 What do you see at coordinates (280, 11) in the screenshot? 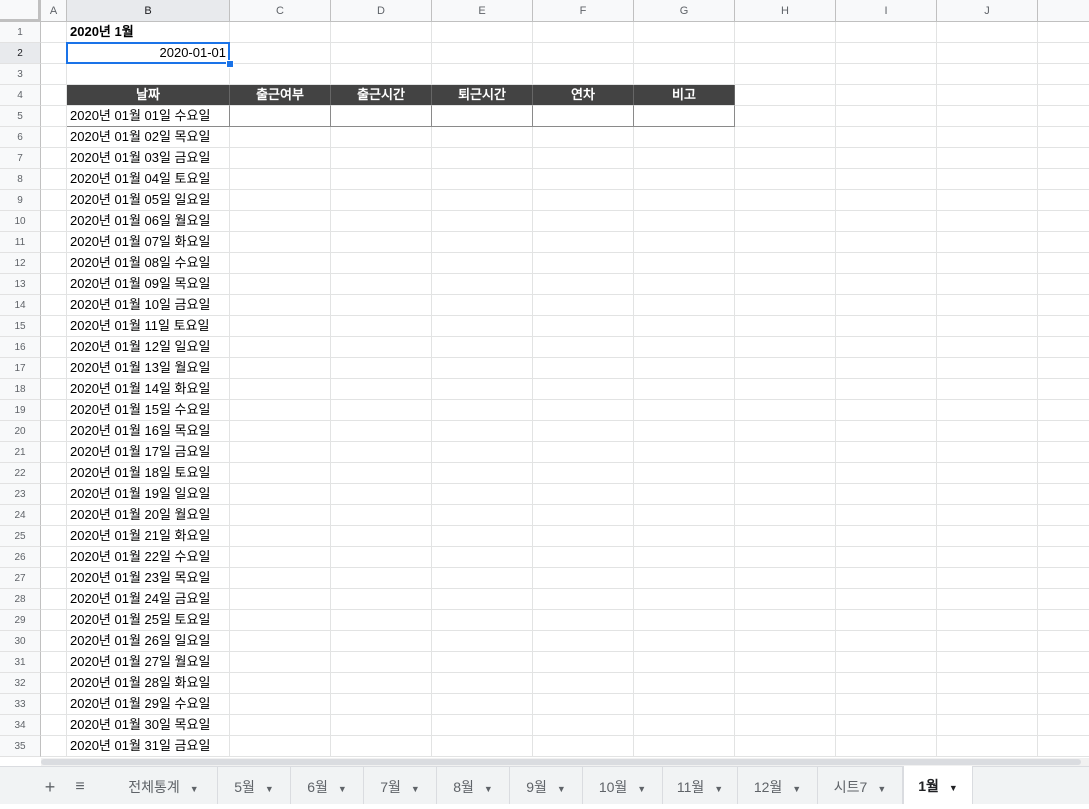
I see `column-header-c: C` at bounding box center [280, 11].